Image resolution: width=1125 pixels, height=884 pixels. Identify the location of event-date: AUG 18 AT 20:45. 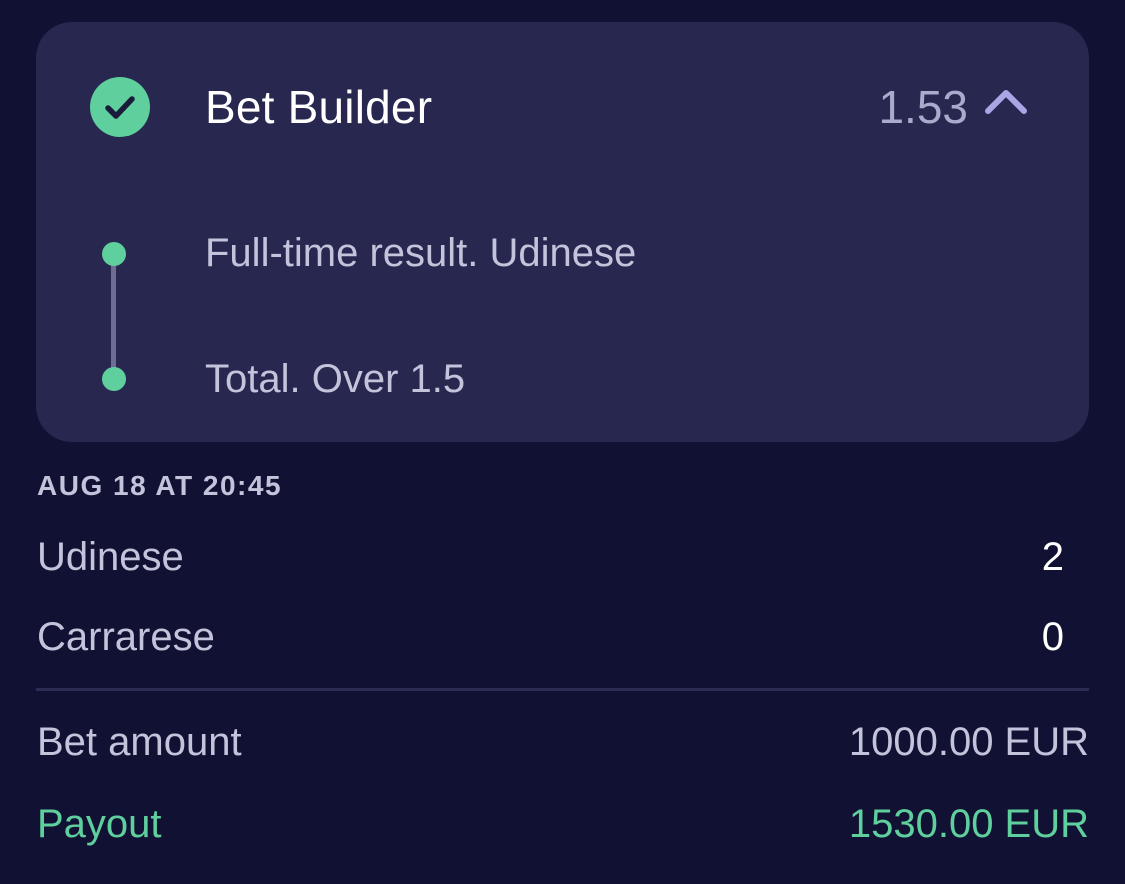
(160, 485).